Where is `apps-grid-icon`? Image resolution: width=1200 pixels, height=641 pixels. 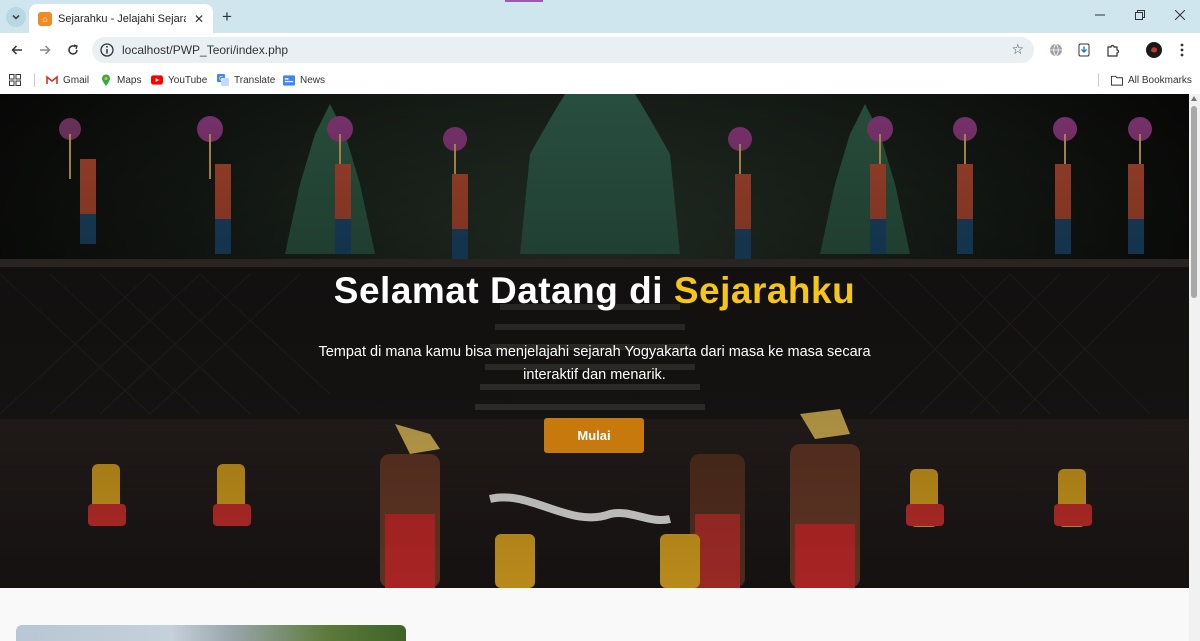
apps-grid-icon is located at coordinates (15, 80).